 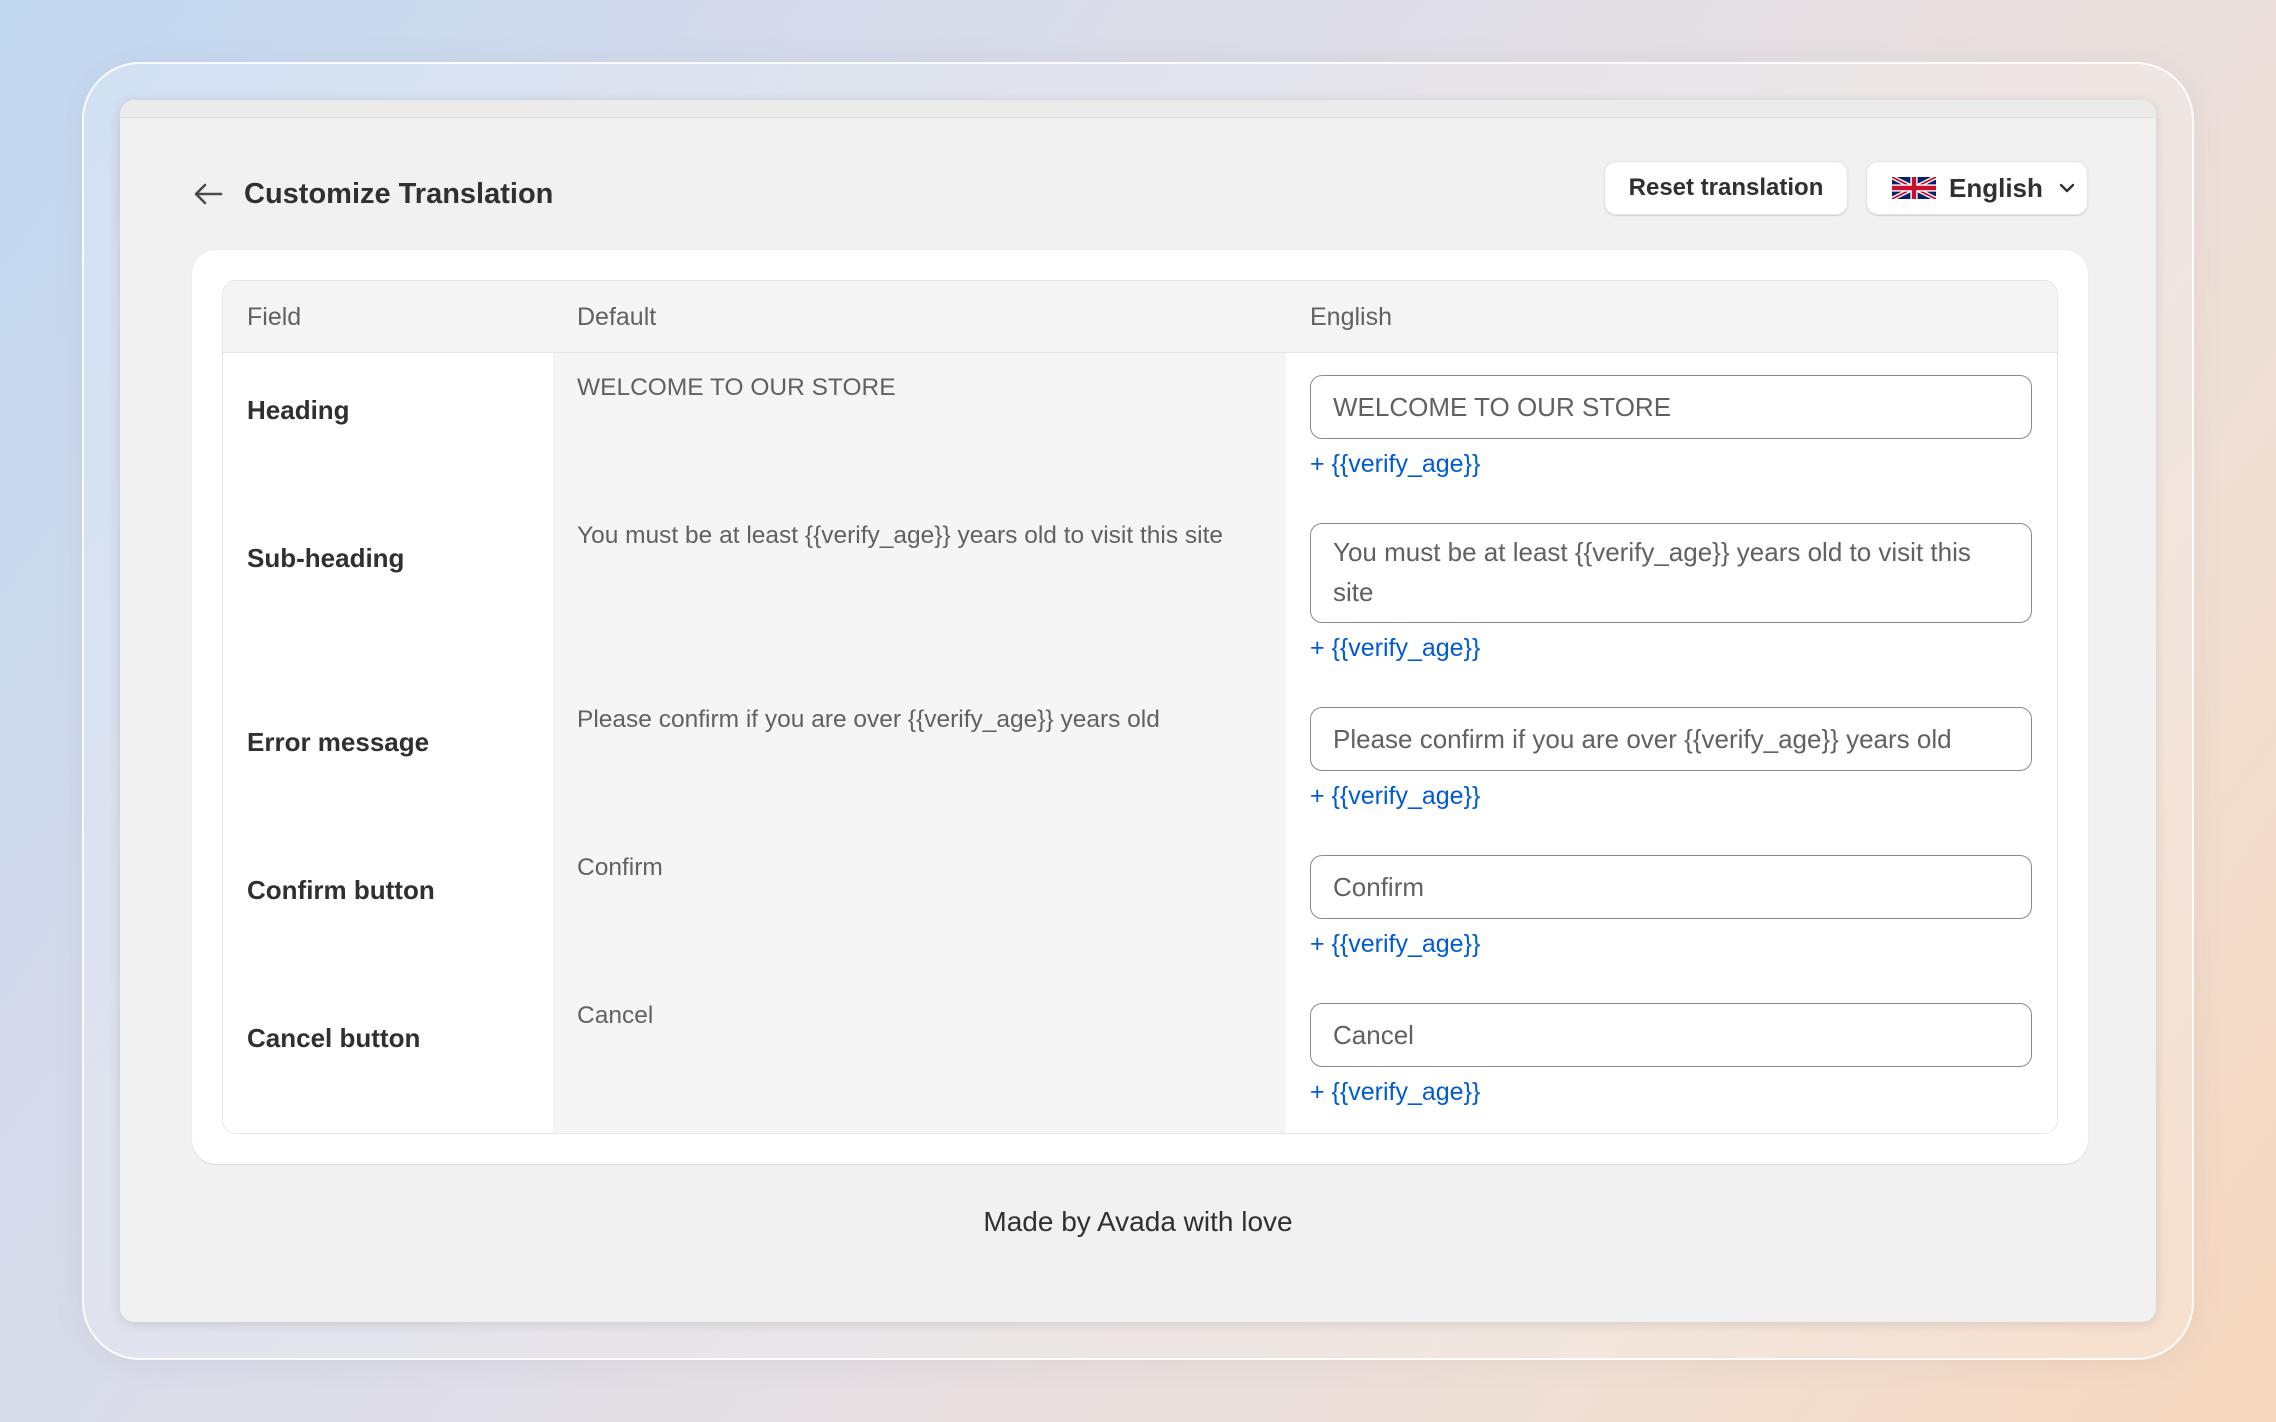 I want to click on footer-credit: Made by Avada with love, so click(x=1138, y=1221).